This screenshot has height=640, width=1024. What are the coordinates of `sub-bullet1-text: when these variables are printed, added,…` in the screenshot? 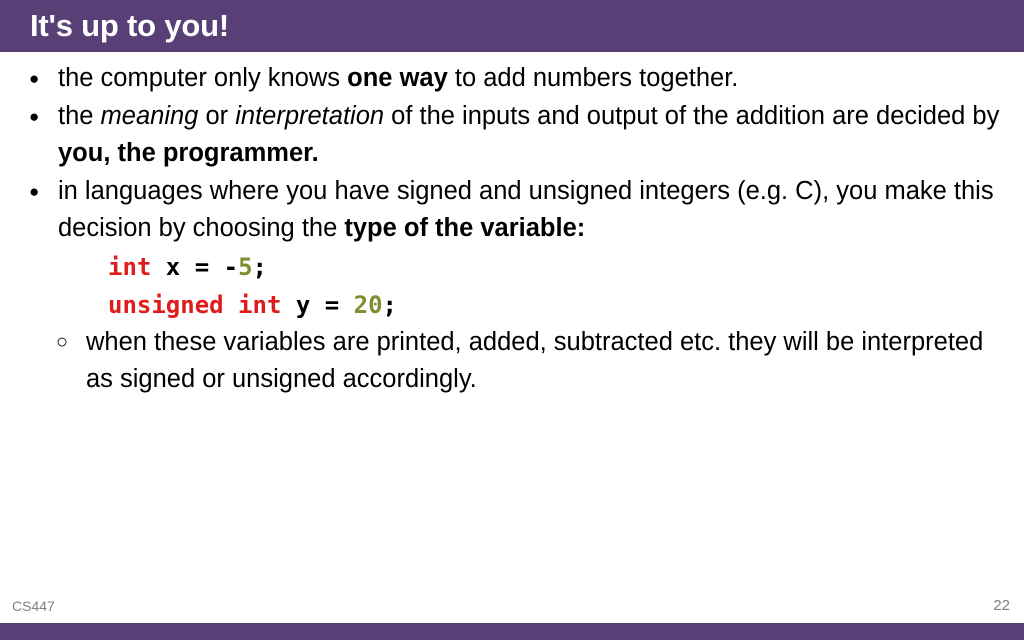 It's located at (535, 360).